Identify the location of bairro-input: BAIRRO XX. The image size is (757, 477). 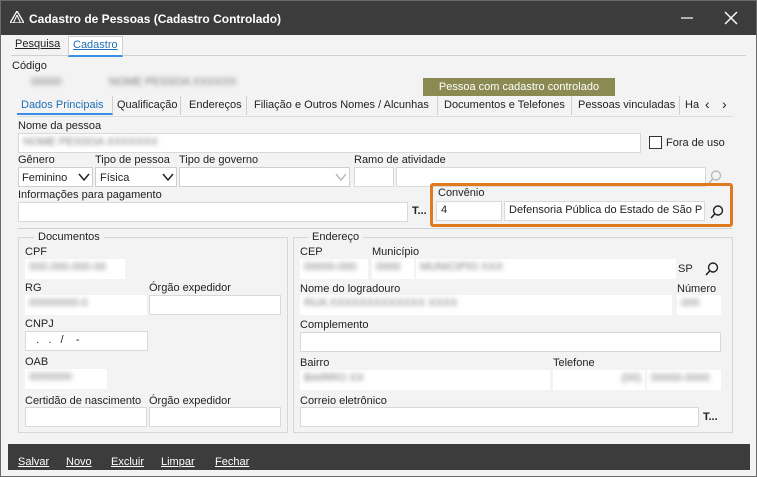
(425, 380).